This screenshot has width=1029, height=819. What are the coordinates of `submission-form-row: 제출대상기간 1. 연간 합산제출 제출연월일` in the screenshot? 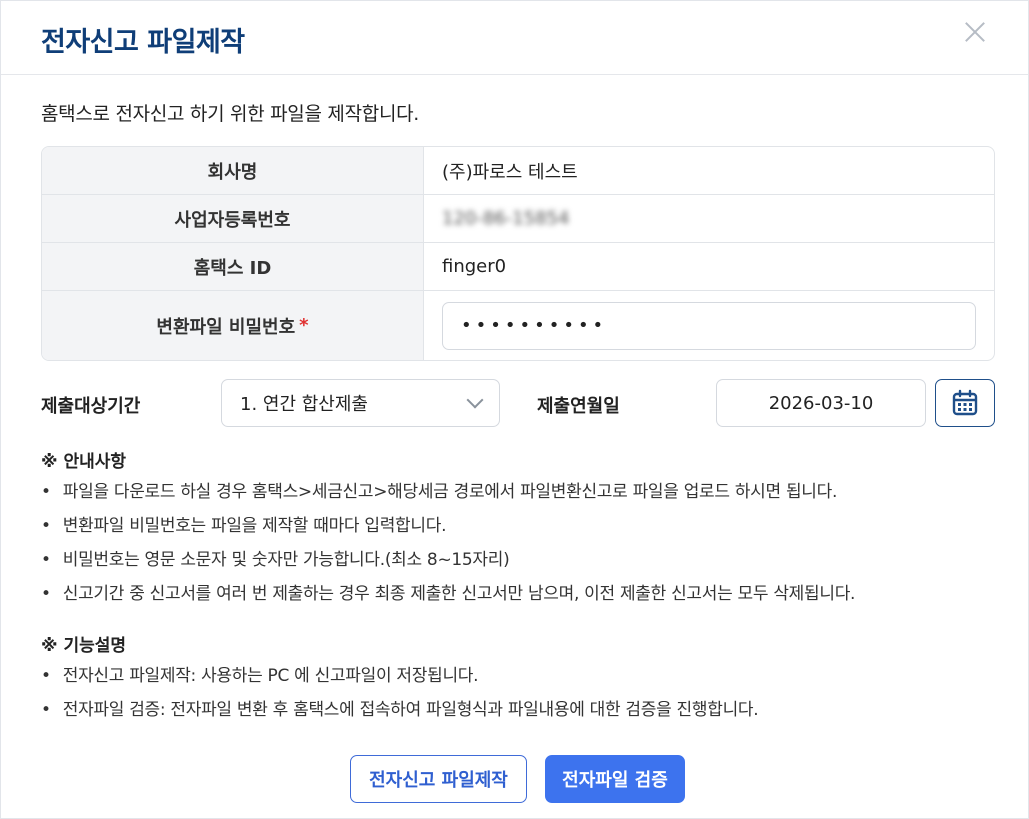 It's located at (518, 403).